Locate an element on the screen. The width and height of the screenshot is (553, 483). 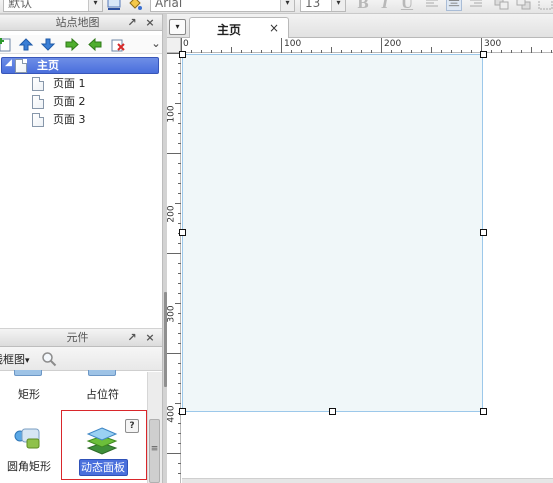
library-select: 线框图▾ is located at coordinates (15, 359).